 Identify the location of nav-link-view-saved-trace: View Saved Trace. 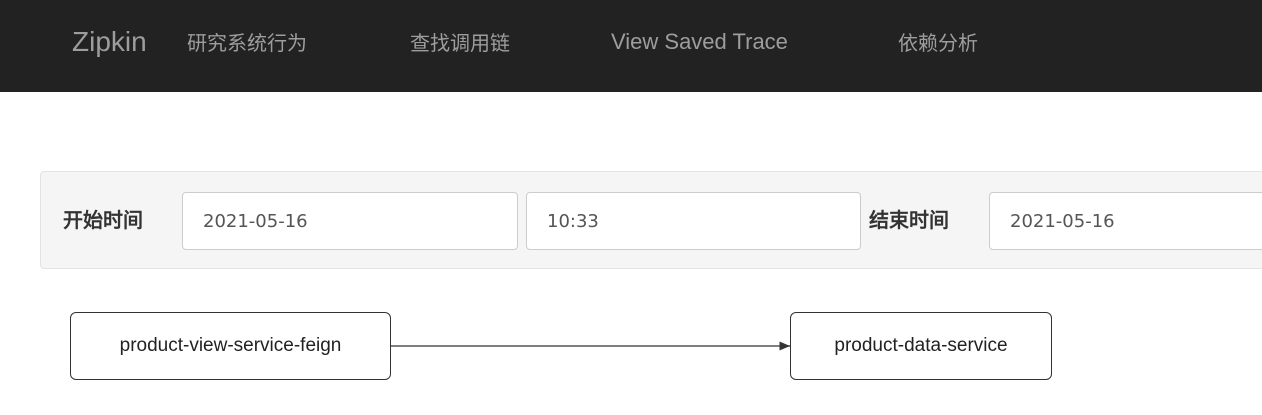
(699, 42).